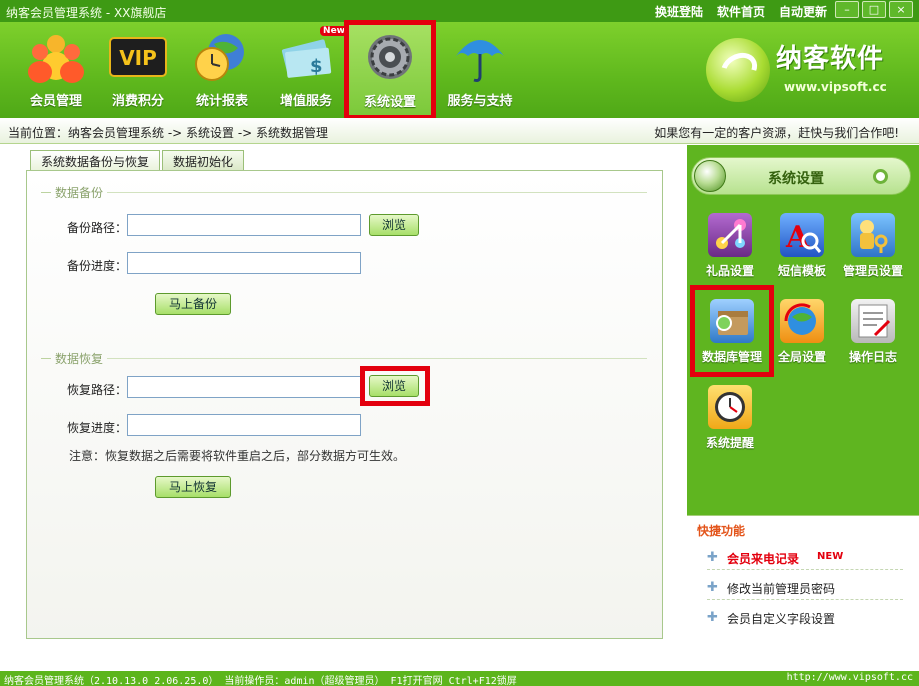 Image resolution: width=919 pixels, height=686 pixels. What do you see at coordinates (459, 11) in the screenshot?
I see `title-bar: 纳客会员管理系统 - XX旗舰店 换班登陆 软件首页 自动更新 – □ ×` at bounding box center [459, 11].